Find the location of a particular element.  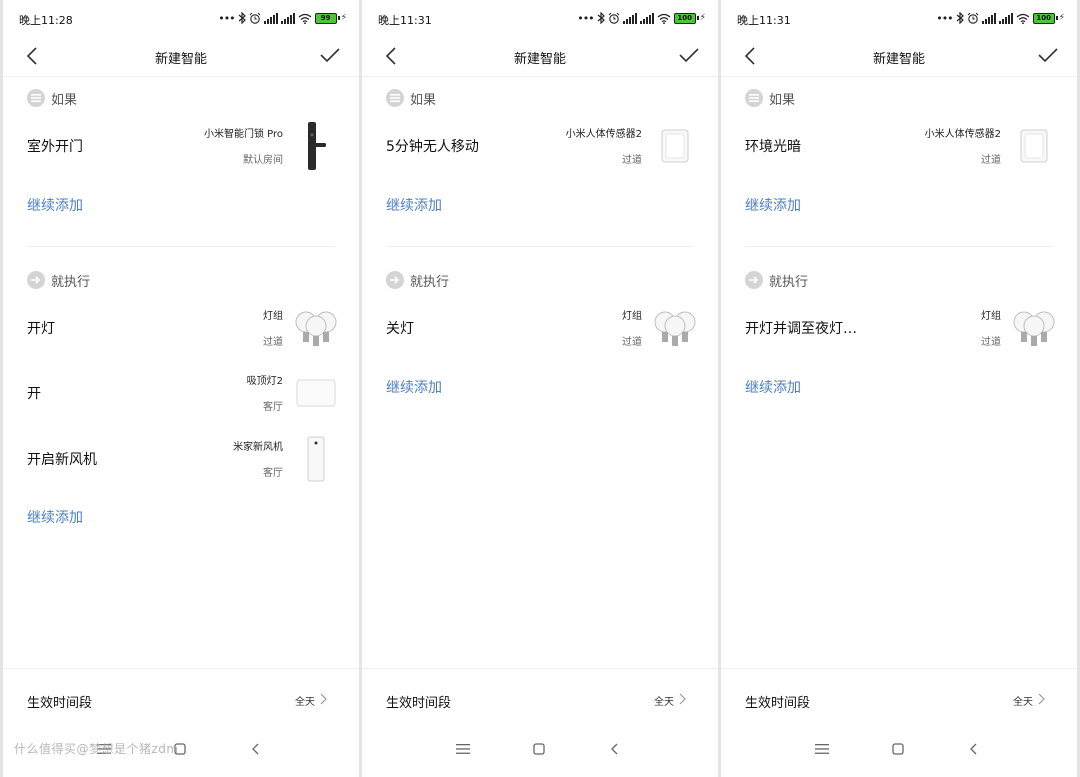

condition-name: 环境光暗 is located at coordinates (773, 147).